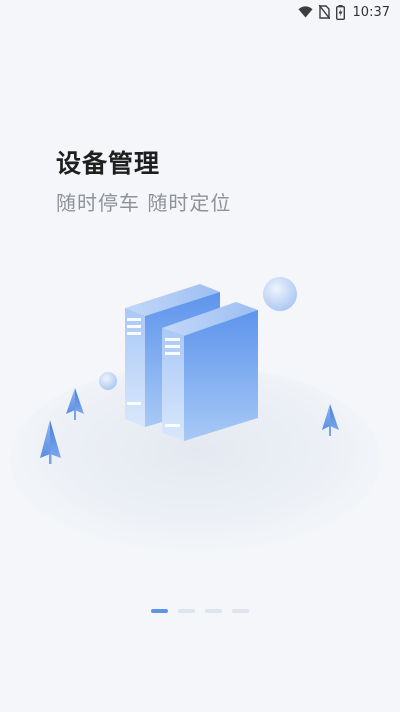 The height and width of the screenshot is (712, 400). I want to click on status-time: 10:37, so click(371, 12).